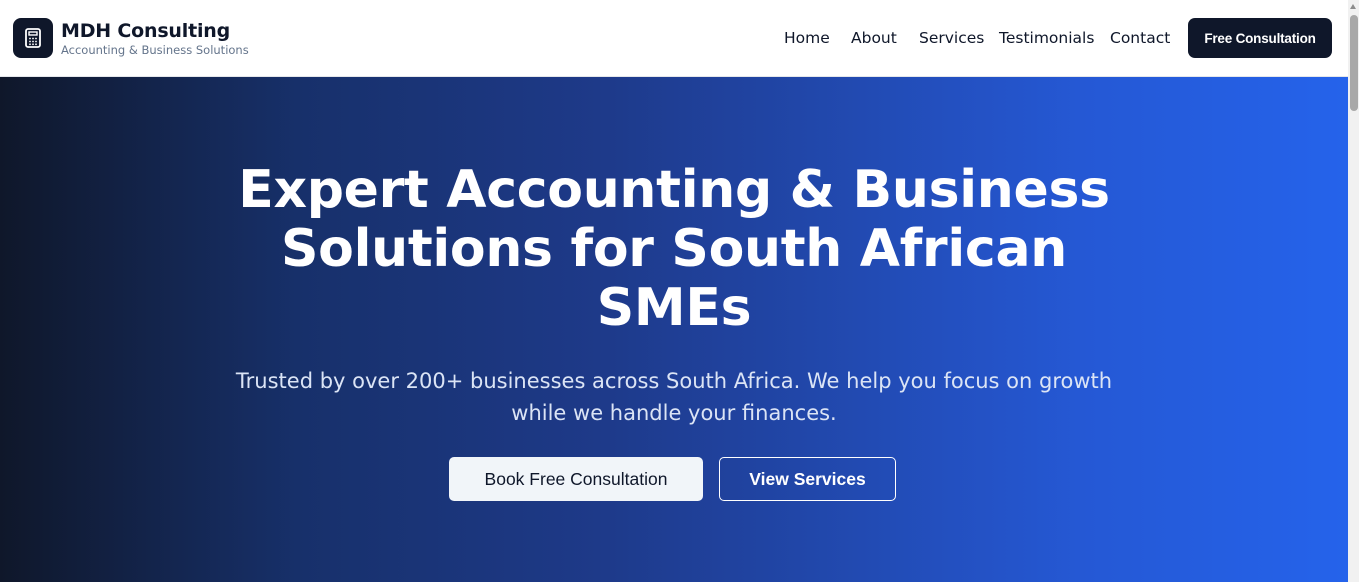 The height and width of the screenshot is (582, 1359). I want to click on hero-subtitle-line-2: while we handle your finances., so click(674, 413).